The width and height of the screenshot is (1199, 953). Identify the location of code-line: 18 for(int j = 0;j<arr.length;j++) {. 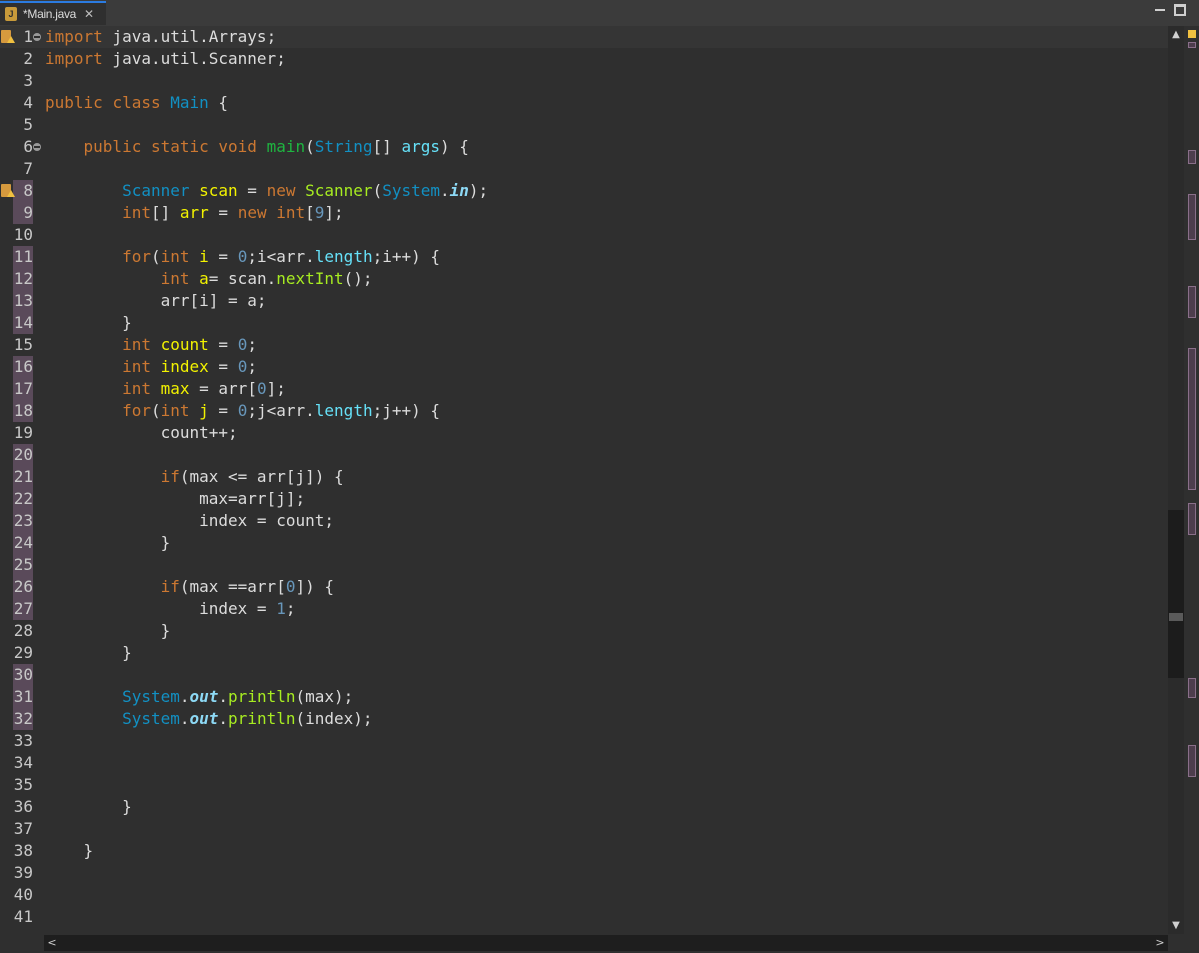
(584, 411).